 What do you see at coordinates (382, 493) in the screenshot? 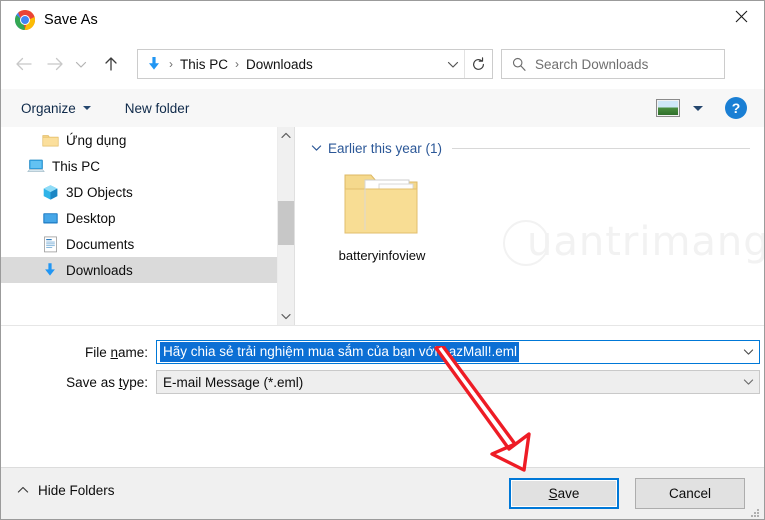
I see `dialog-footer: Hide Folders Save Cancel` at bounding box center [382, 493].